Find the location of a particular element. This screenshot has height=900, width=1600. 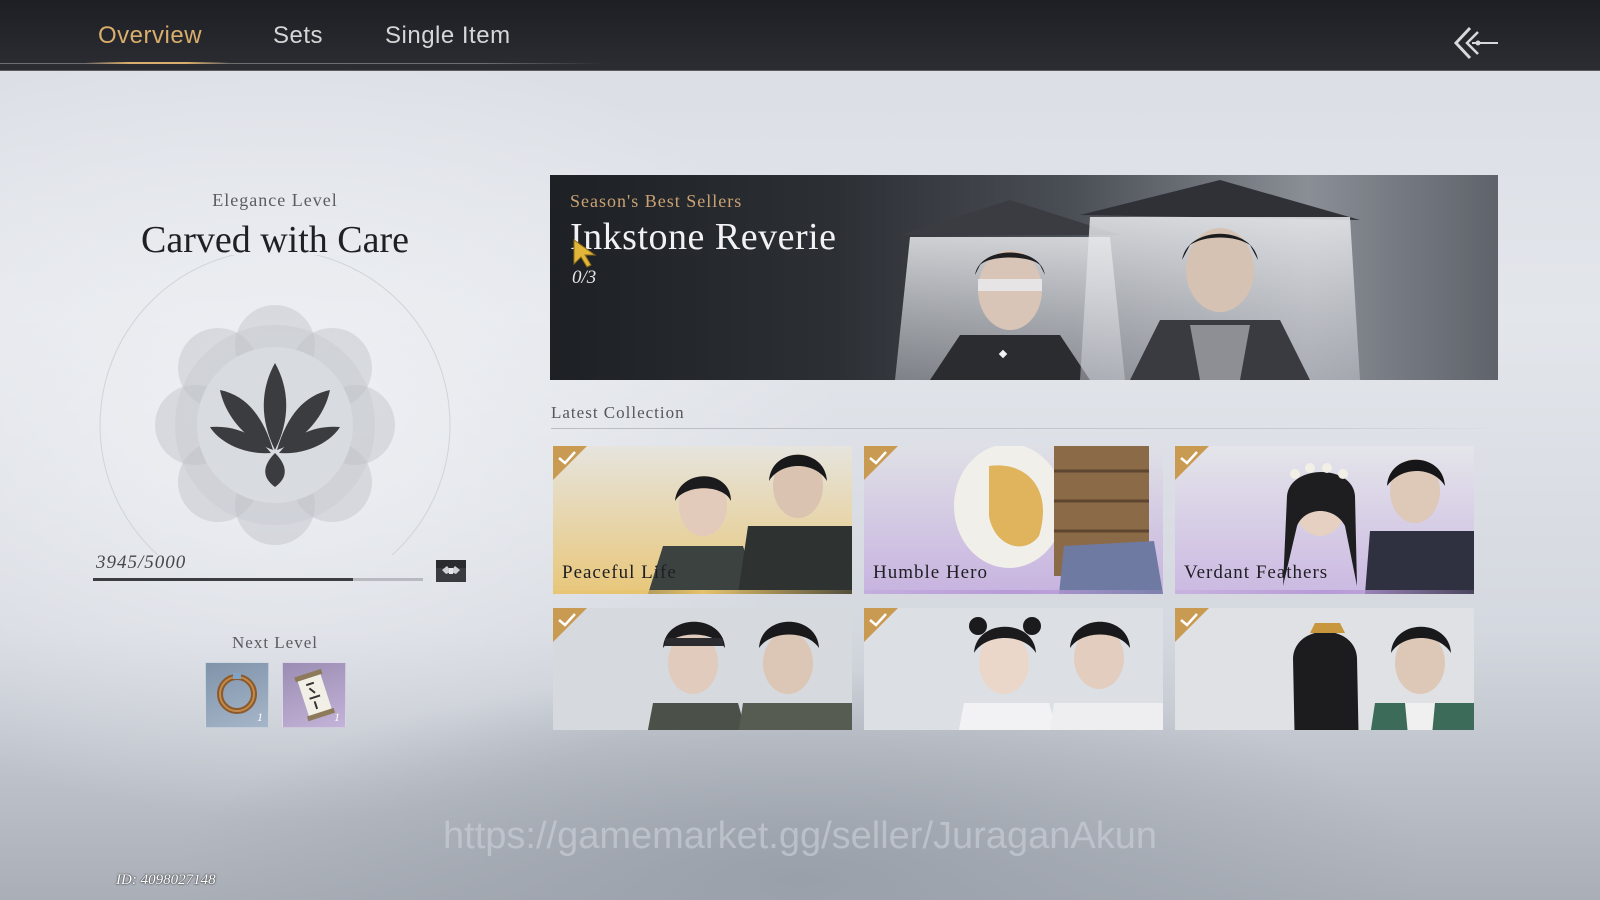

elegance-progress-bar is located at coordinates (258, 579).